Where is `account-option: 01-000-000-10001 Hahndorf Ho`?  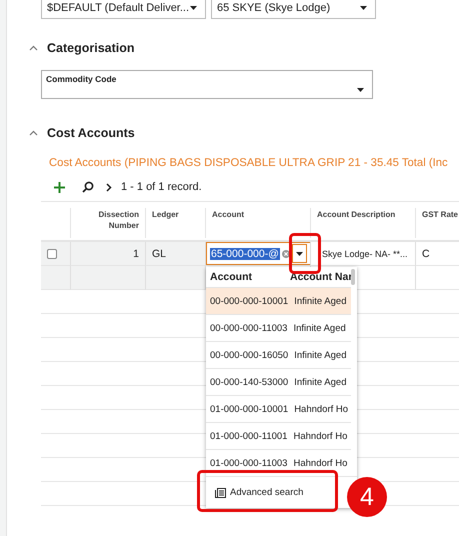
account-option: 01-000-000-10001 Hahndorf Ho is located at coordinates (278, 408).